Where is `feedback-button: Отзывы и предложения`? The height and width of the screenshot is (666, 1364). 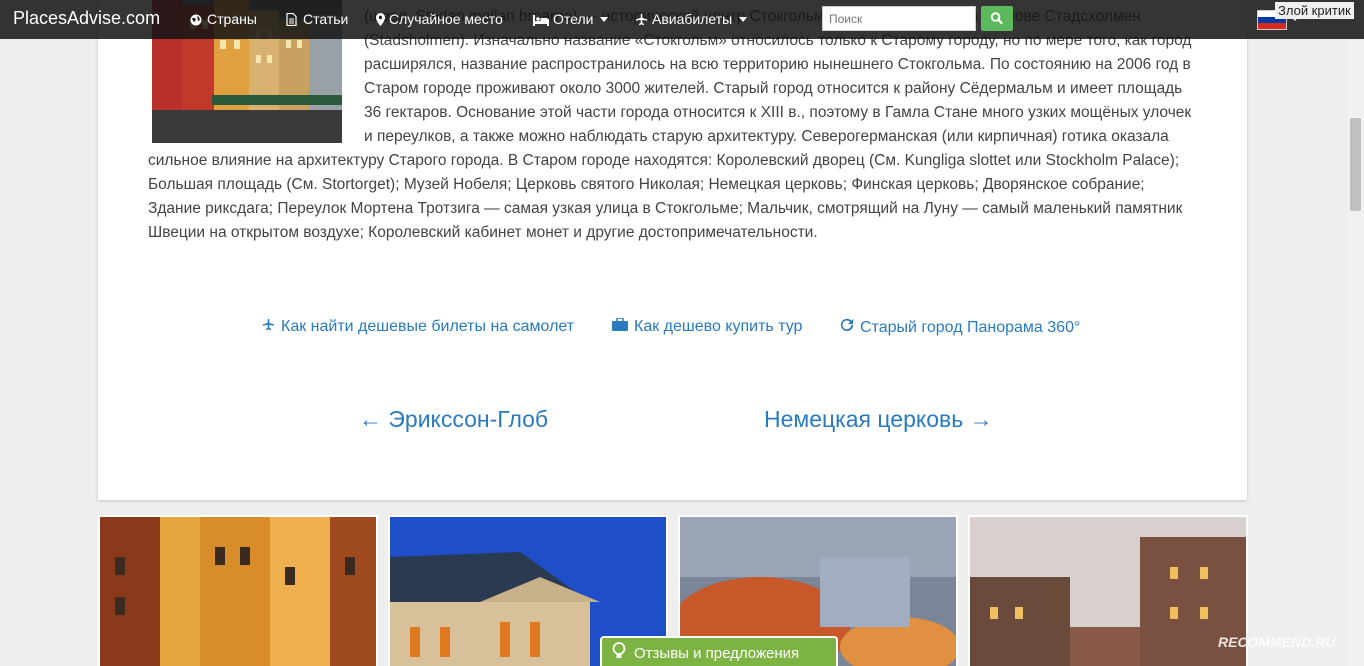 feedback-button: Отзывы и предложения is located at coordinates (719, 651).